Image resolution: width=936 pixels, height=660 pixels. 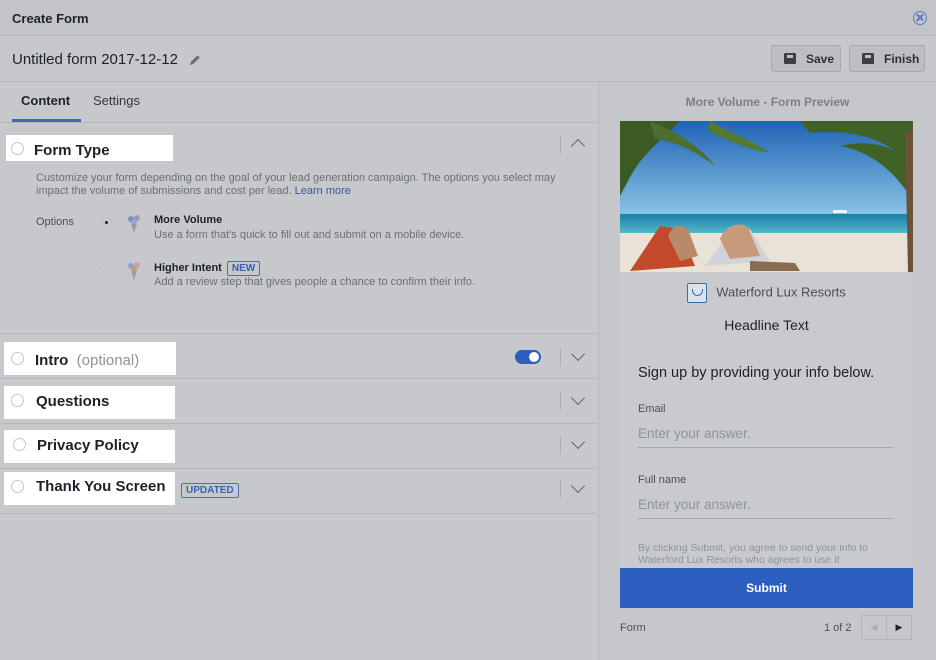 I want to click on triangle-right-icon: ▶, so click(x=899, y=627).